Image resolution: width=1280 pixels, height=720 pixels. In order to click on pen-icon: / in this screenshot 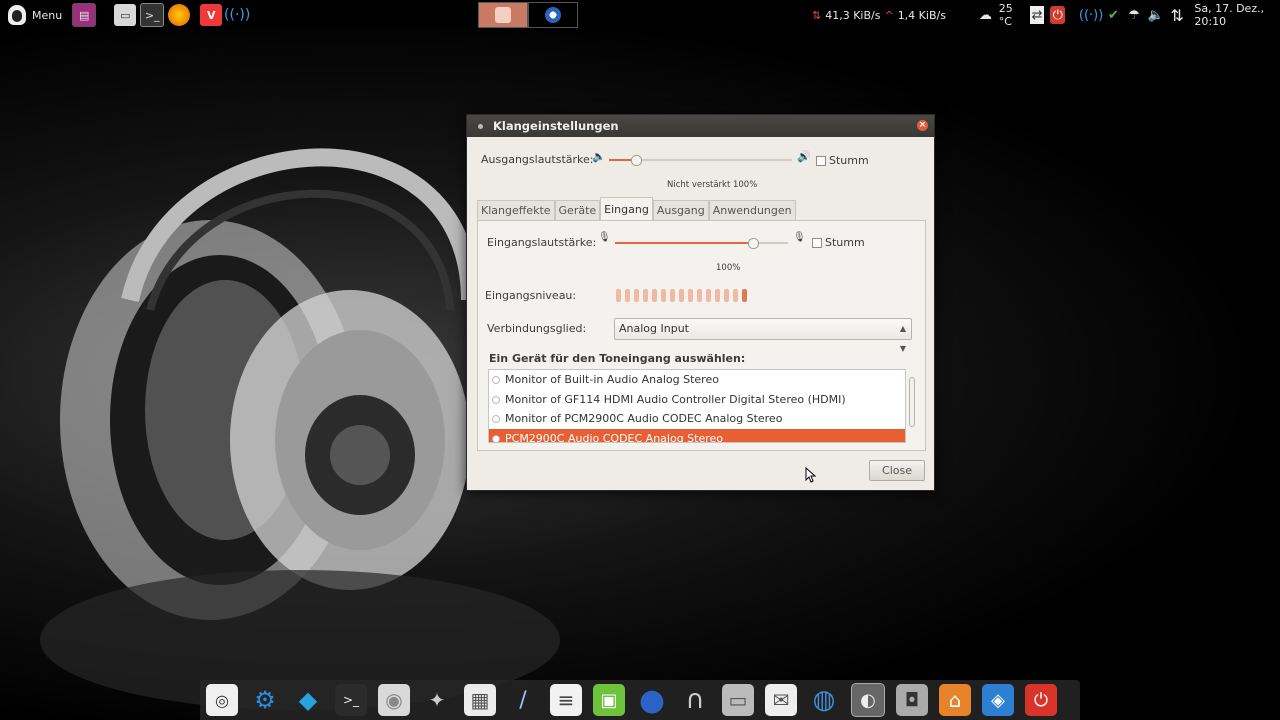, I will do `click(523, 700)`.